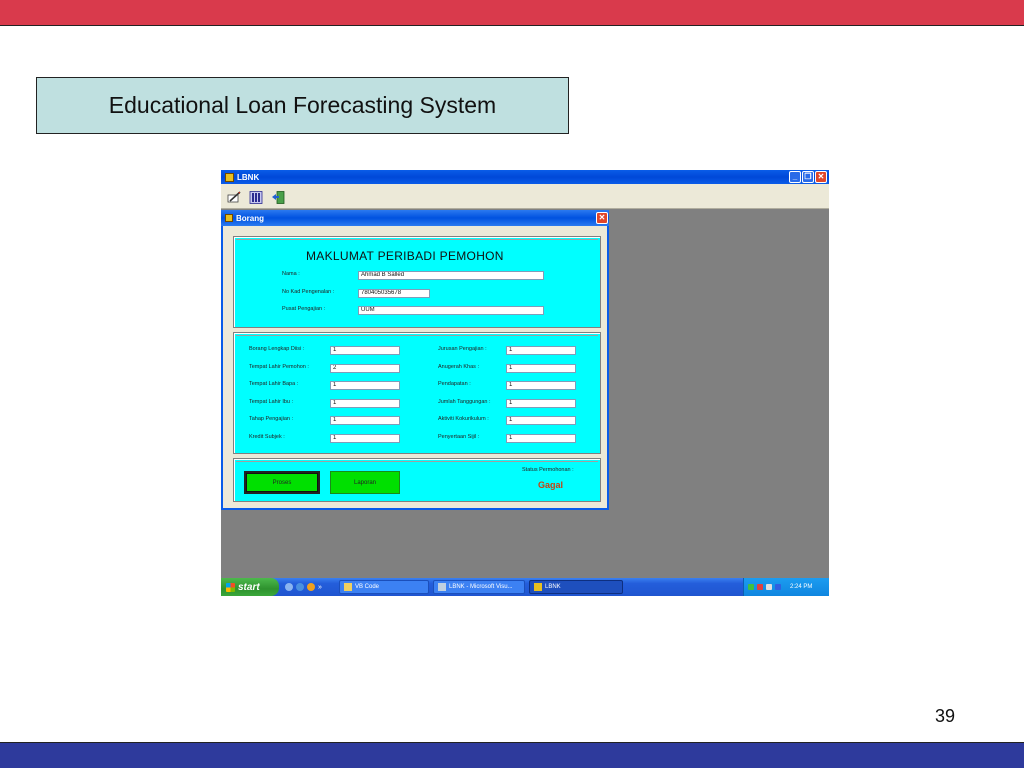 The width and height of the screenshot is (1024, 768). What do you see at coordinates (541, 350) in the screenshot?
I see `course-field: 1` at bounding box center [541, 350].